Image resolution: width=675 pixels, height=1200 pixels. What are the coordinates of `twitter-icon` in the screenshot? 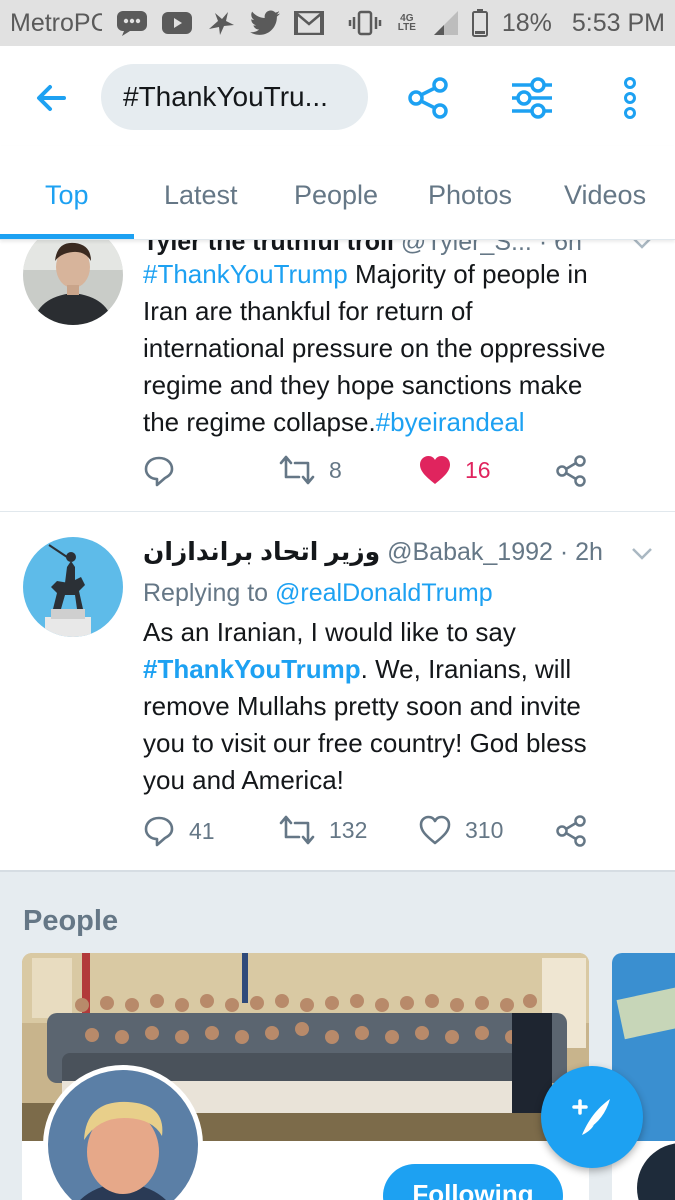 It's located at (265, 23).